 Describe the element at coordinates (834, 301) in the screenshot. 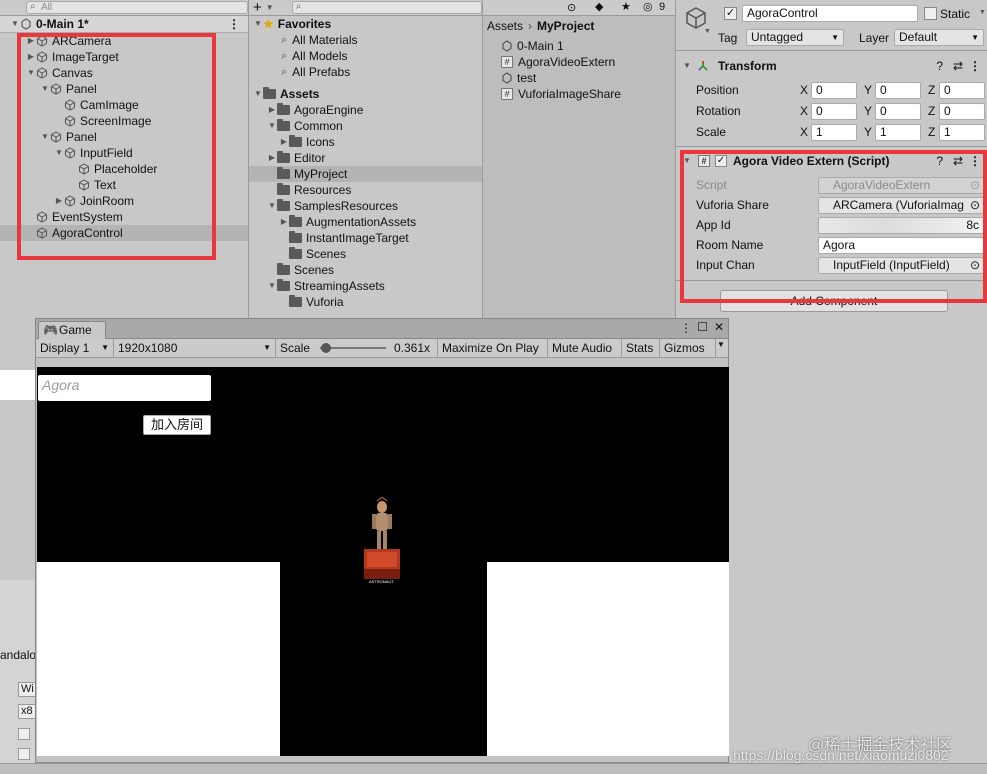

I see `add-component-button: Add Component` at that location.